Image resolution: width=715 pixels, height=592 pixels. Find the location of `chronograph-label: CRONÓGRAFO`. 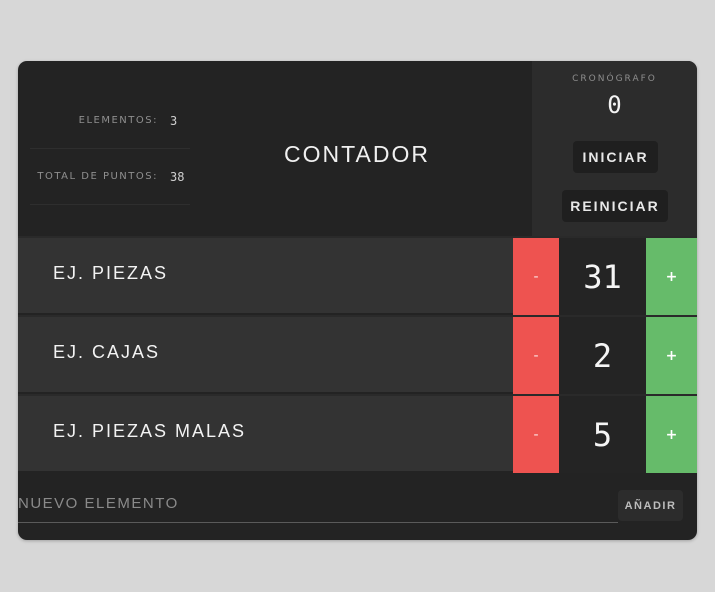

chronograph-label: CRONÓGRAFO is located at coordinates (614, 79).